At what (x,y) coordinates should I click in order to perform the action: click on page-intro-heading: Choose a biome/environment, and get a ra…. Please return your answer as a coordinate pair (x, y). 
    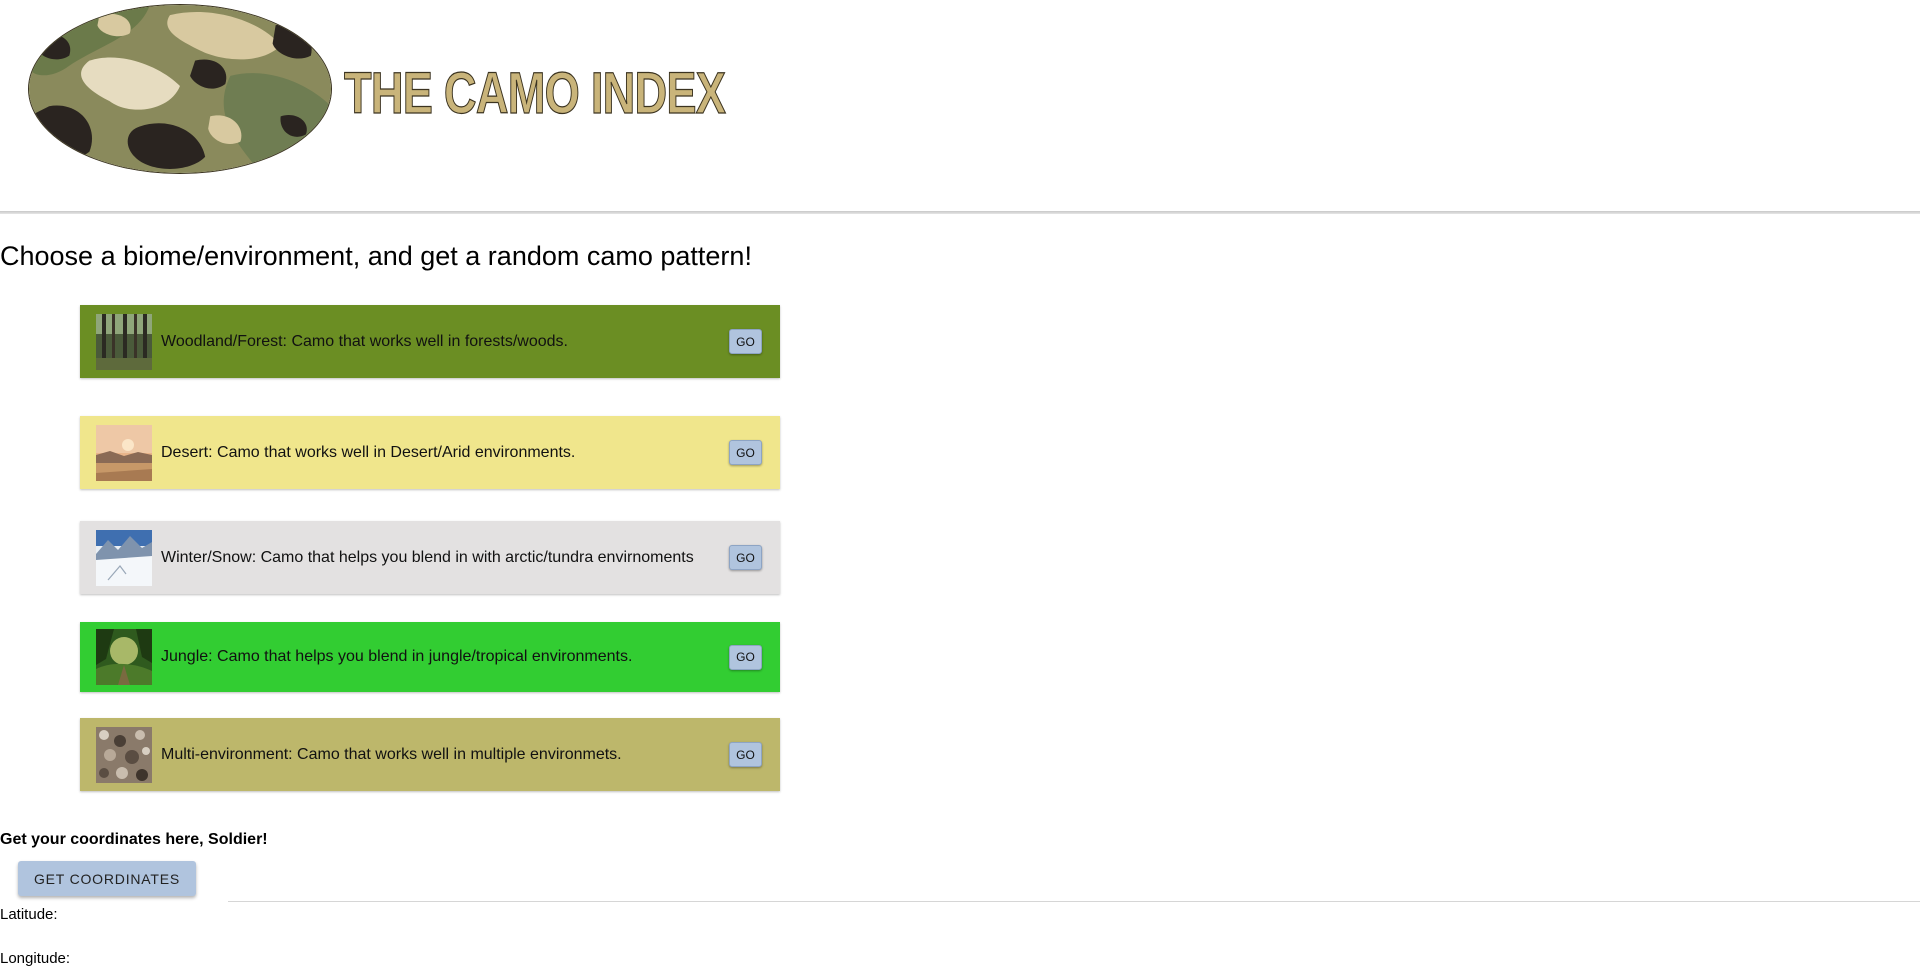
    Looking at the image, I should click on (376, 256).